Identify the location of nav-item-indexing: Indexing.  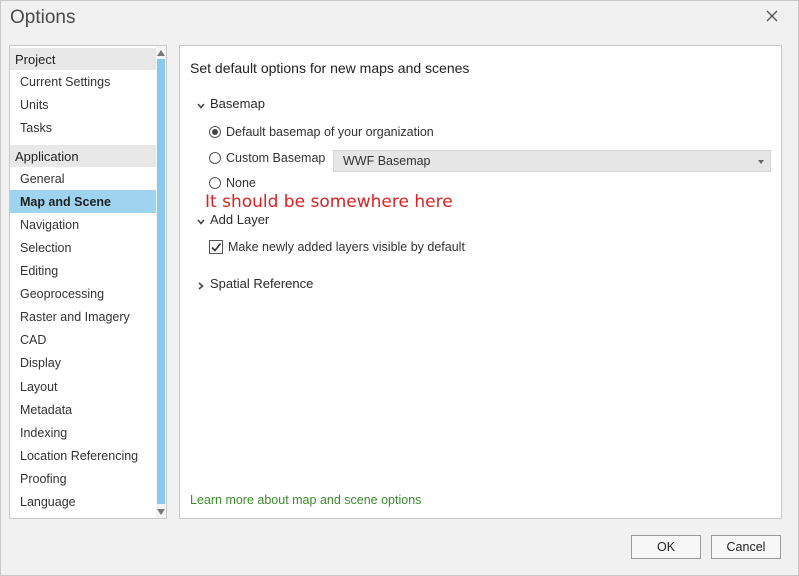
(83, 432).